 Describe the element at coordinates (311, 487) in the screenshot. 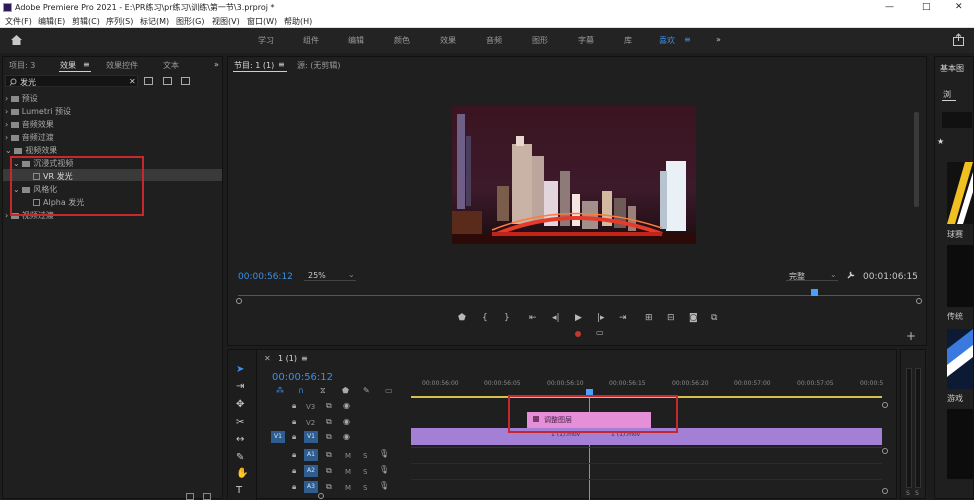

I see `track-target-a3: A3` at that location.